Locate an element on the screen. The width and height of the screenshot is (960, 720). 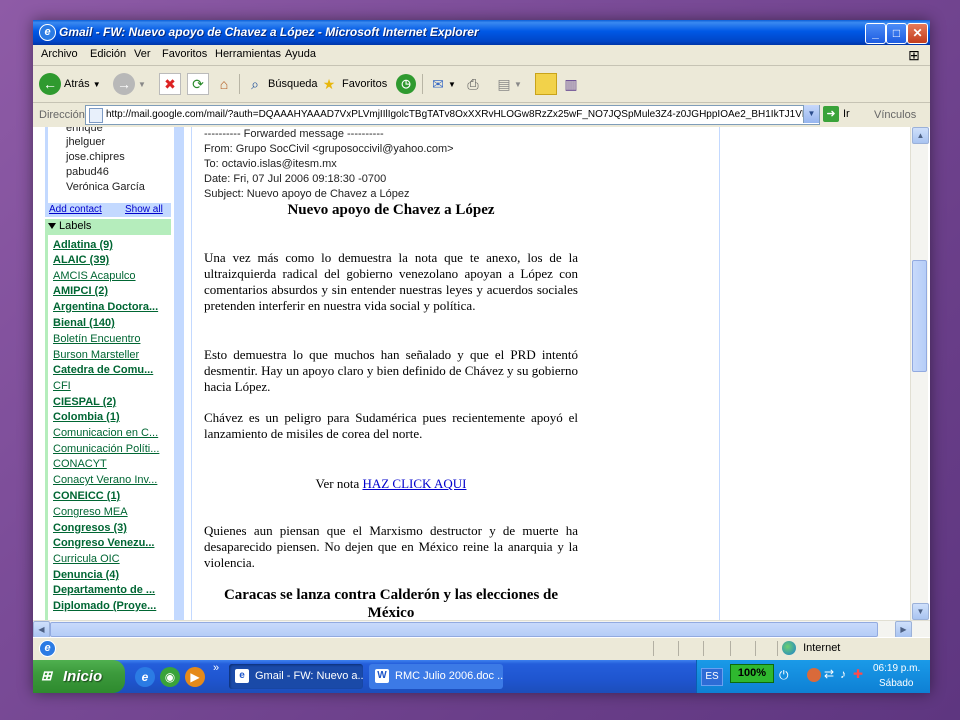
label-item: Bienal (140) is located at coordinates (112, 323).